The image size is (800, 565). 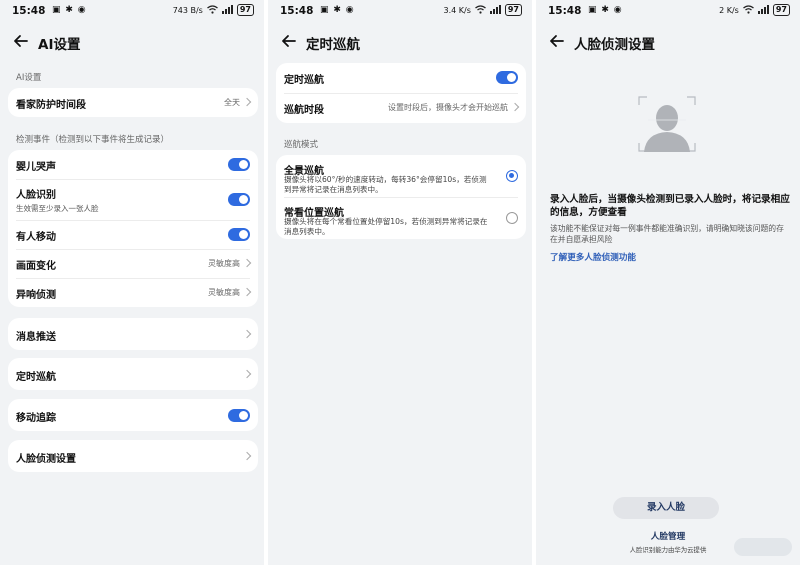 What do you see at coordinates (224, 292) in the screenshot?
I see `abnormal-sound-value: 灵敏度高` at bounding box center [224, 292].